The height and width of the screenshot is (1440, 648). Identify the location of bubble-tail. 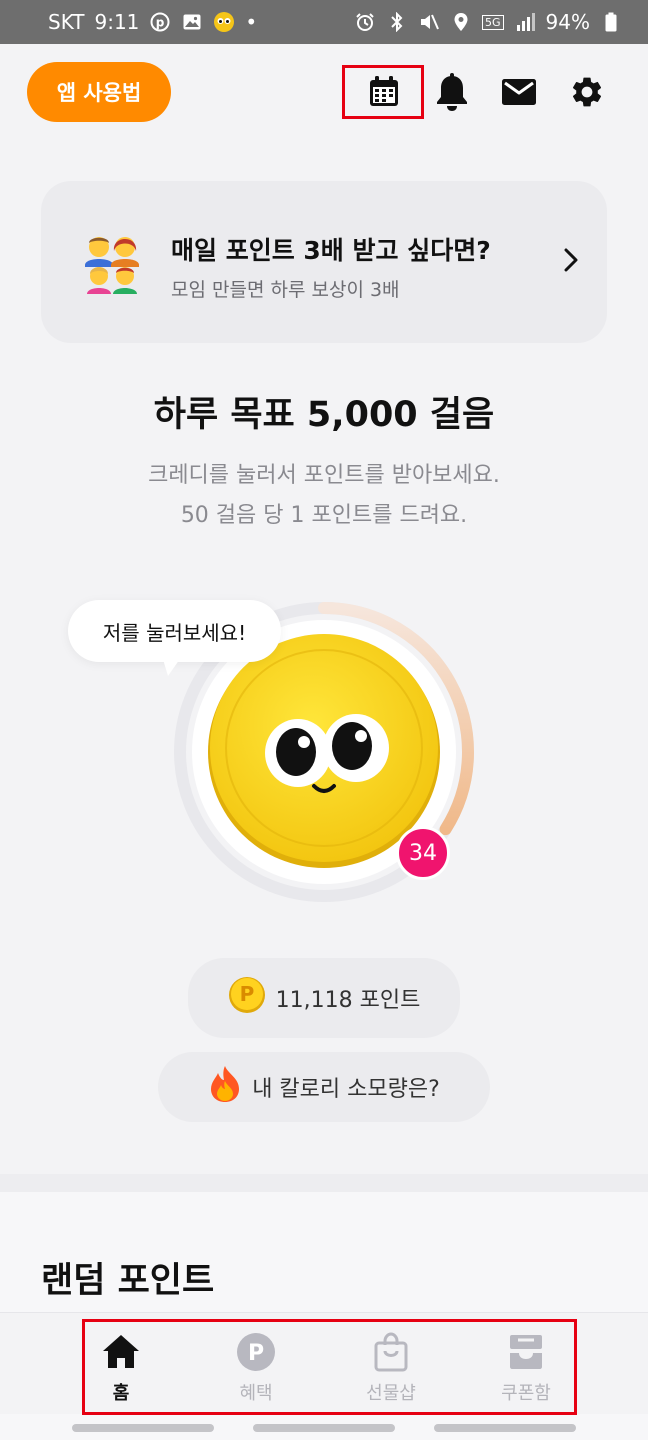
(172, 666).